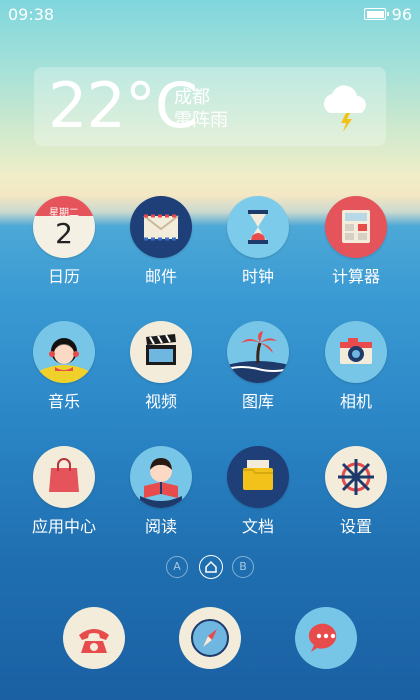  I want to click on telephone-icon, so click(94, 638).